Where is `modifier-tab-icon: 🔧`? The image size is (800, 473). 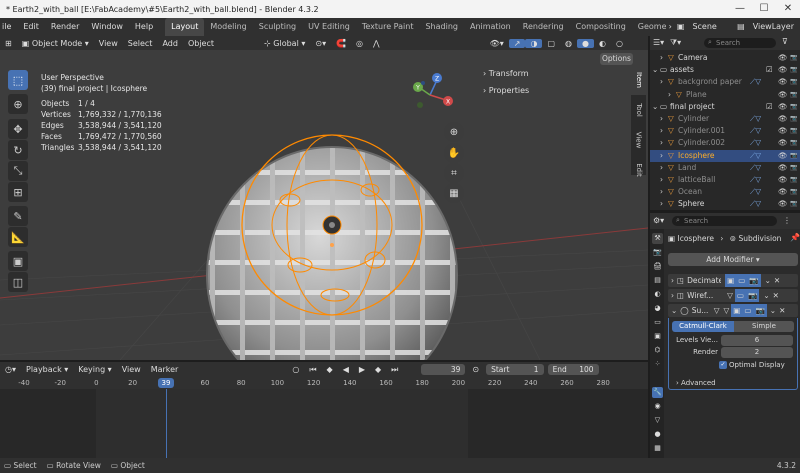
modifier-tab-icon: 🔧 is located at coordinates (657, 392).